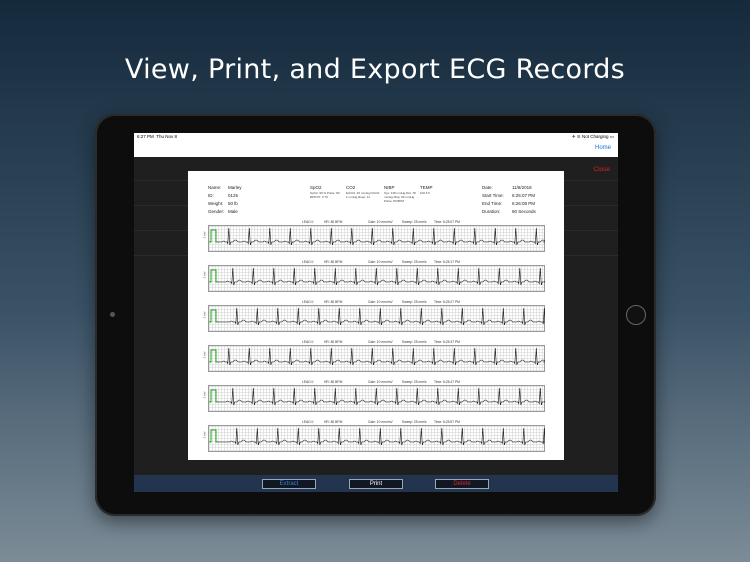  What do you see at coordinates (351, 187) in the screenshot?
I see `co2-title: CO2` at bounding box center [351, 187].